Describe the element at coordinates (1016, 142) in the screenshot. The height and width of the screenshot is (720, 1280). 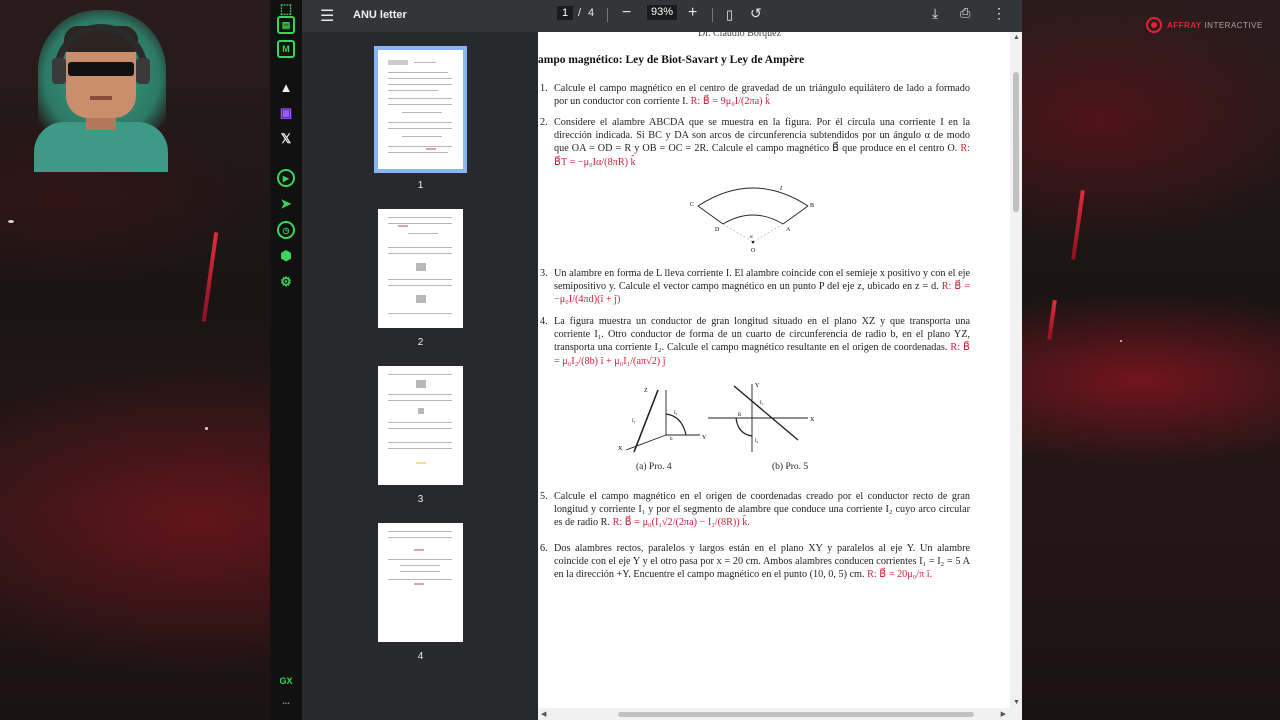
I see `vertical-scroll-thumb` at that location.